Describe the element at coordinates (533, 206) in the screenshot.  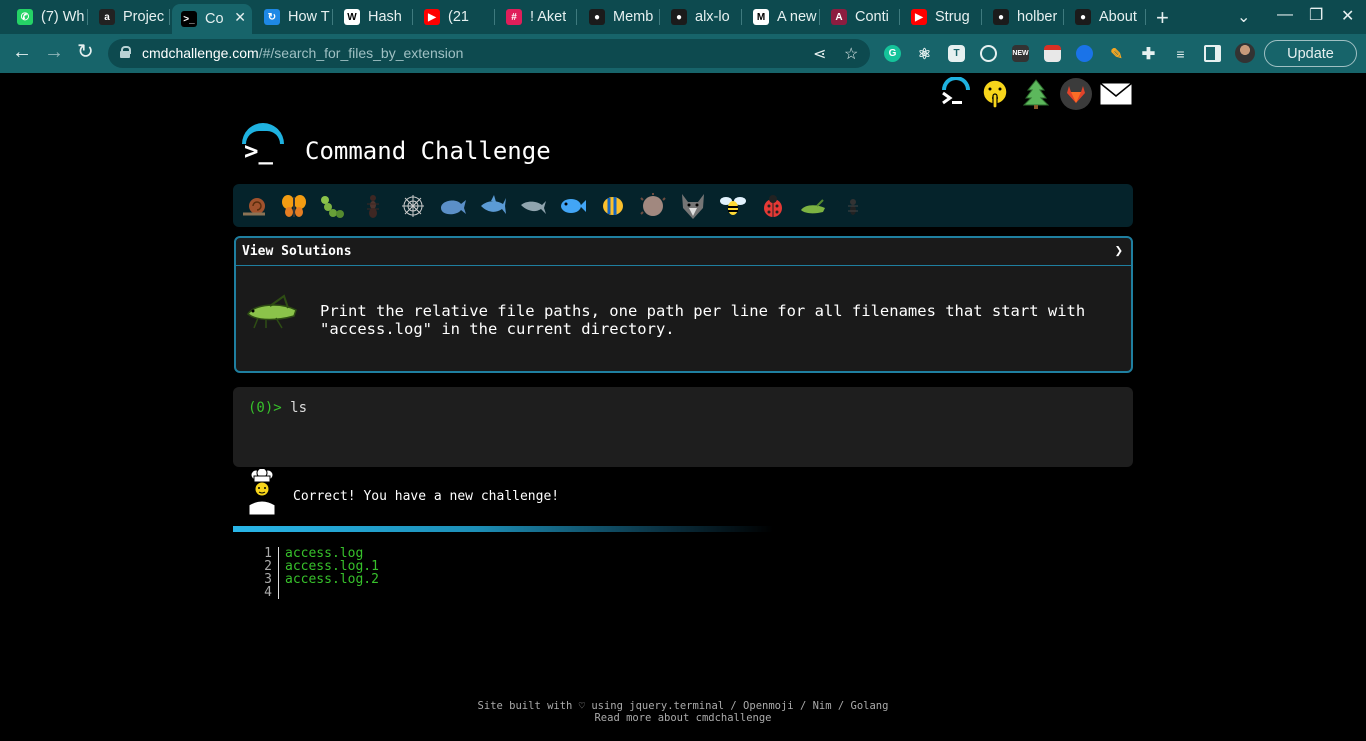
I see `dolphin-icon` at that location.